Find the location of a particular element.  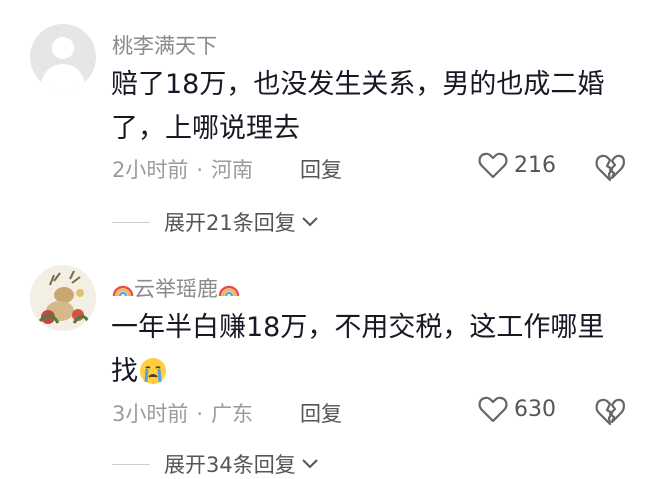

expand-replies-button: 展开34条回复 is located at coordinates (215, 464).